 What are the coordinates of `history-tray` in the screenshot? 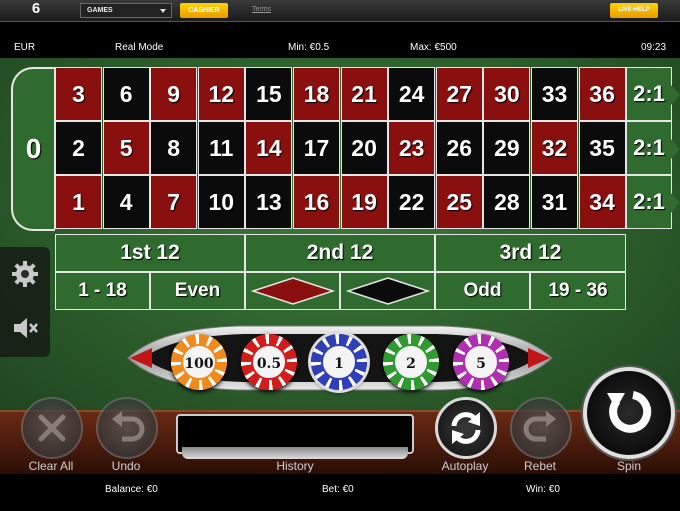 It's located at (295, 453).